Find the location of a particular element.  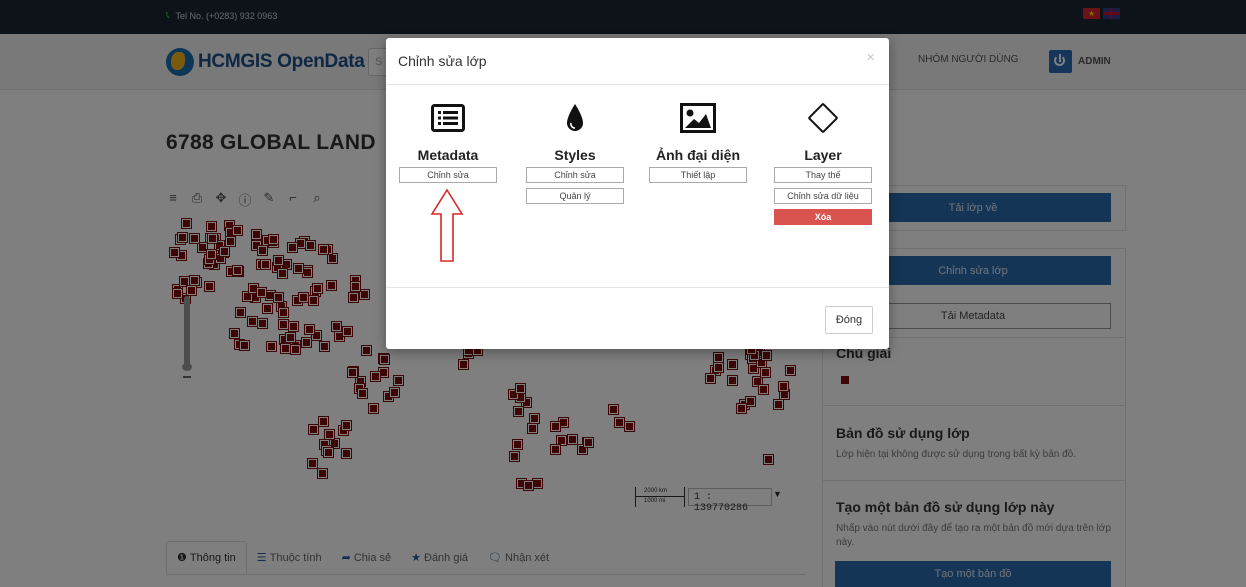

delete-layer-button: Xóa is located at coordinates (823, 217).